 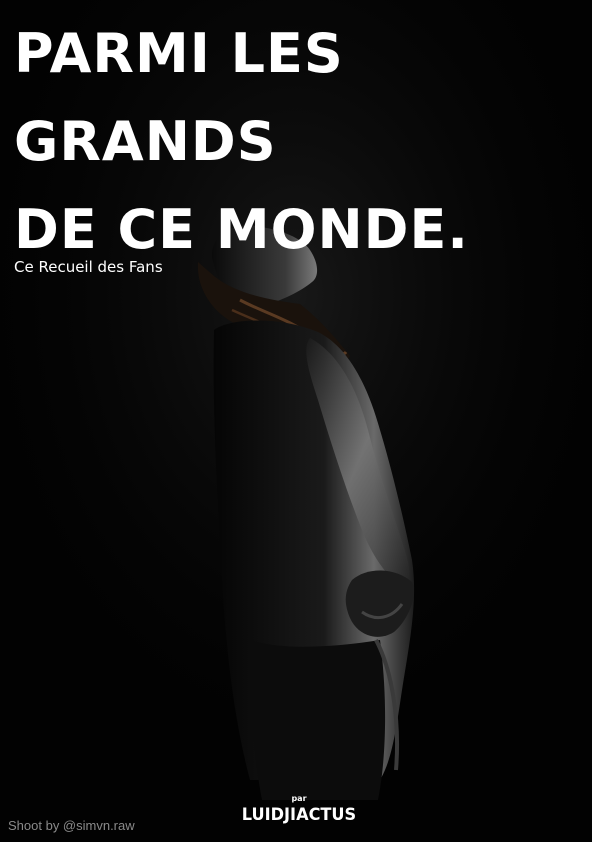 I want to click on photo-credit: Shoot by @simvn.raw, so click(x=71, y=825).